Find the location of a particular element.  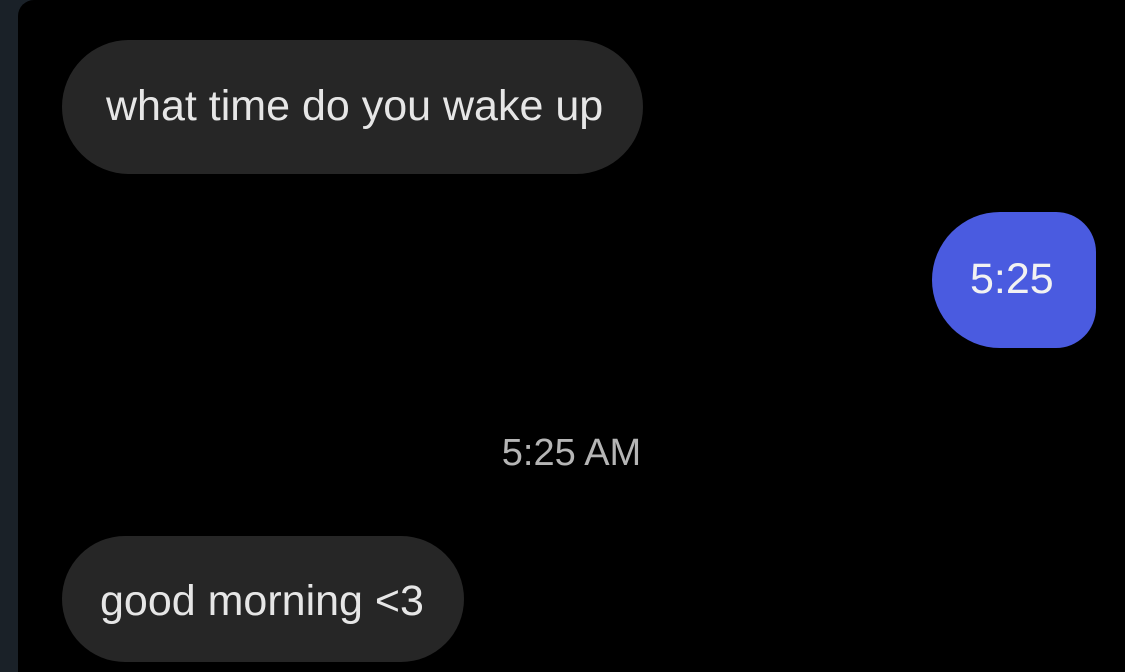

message-bubble-incoming: good morning <3 is located at coordinates (263, 599).